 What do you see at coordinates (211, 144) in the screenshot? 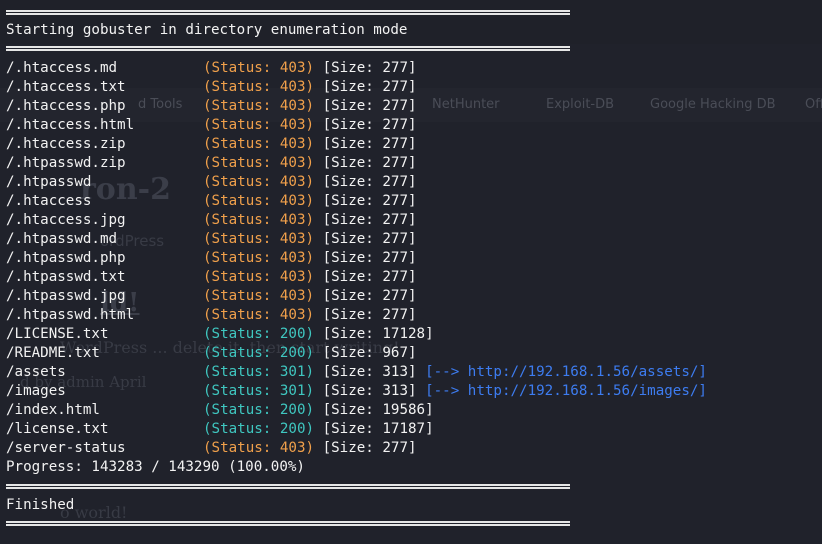
I see `result-row: /.htaccess.zip (Status: 403) [Size: 277]` at bounding box center [211, 144].